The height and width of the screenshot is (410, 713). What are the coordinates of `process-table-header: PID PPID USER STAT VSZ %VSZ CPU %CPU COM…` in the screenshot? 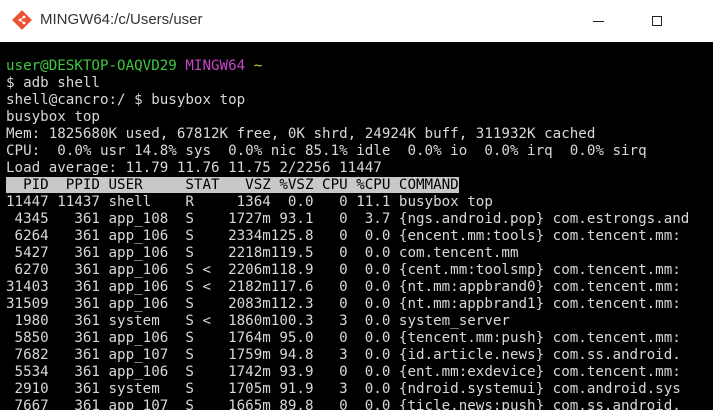 It's located at (232, 185).